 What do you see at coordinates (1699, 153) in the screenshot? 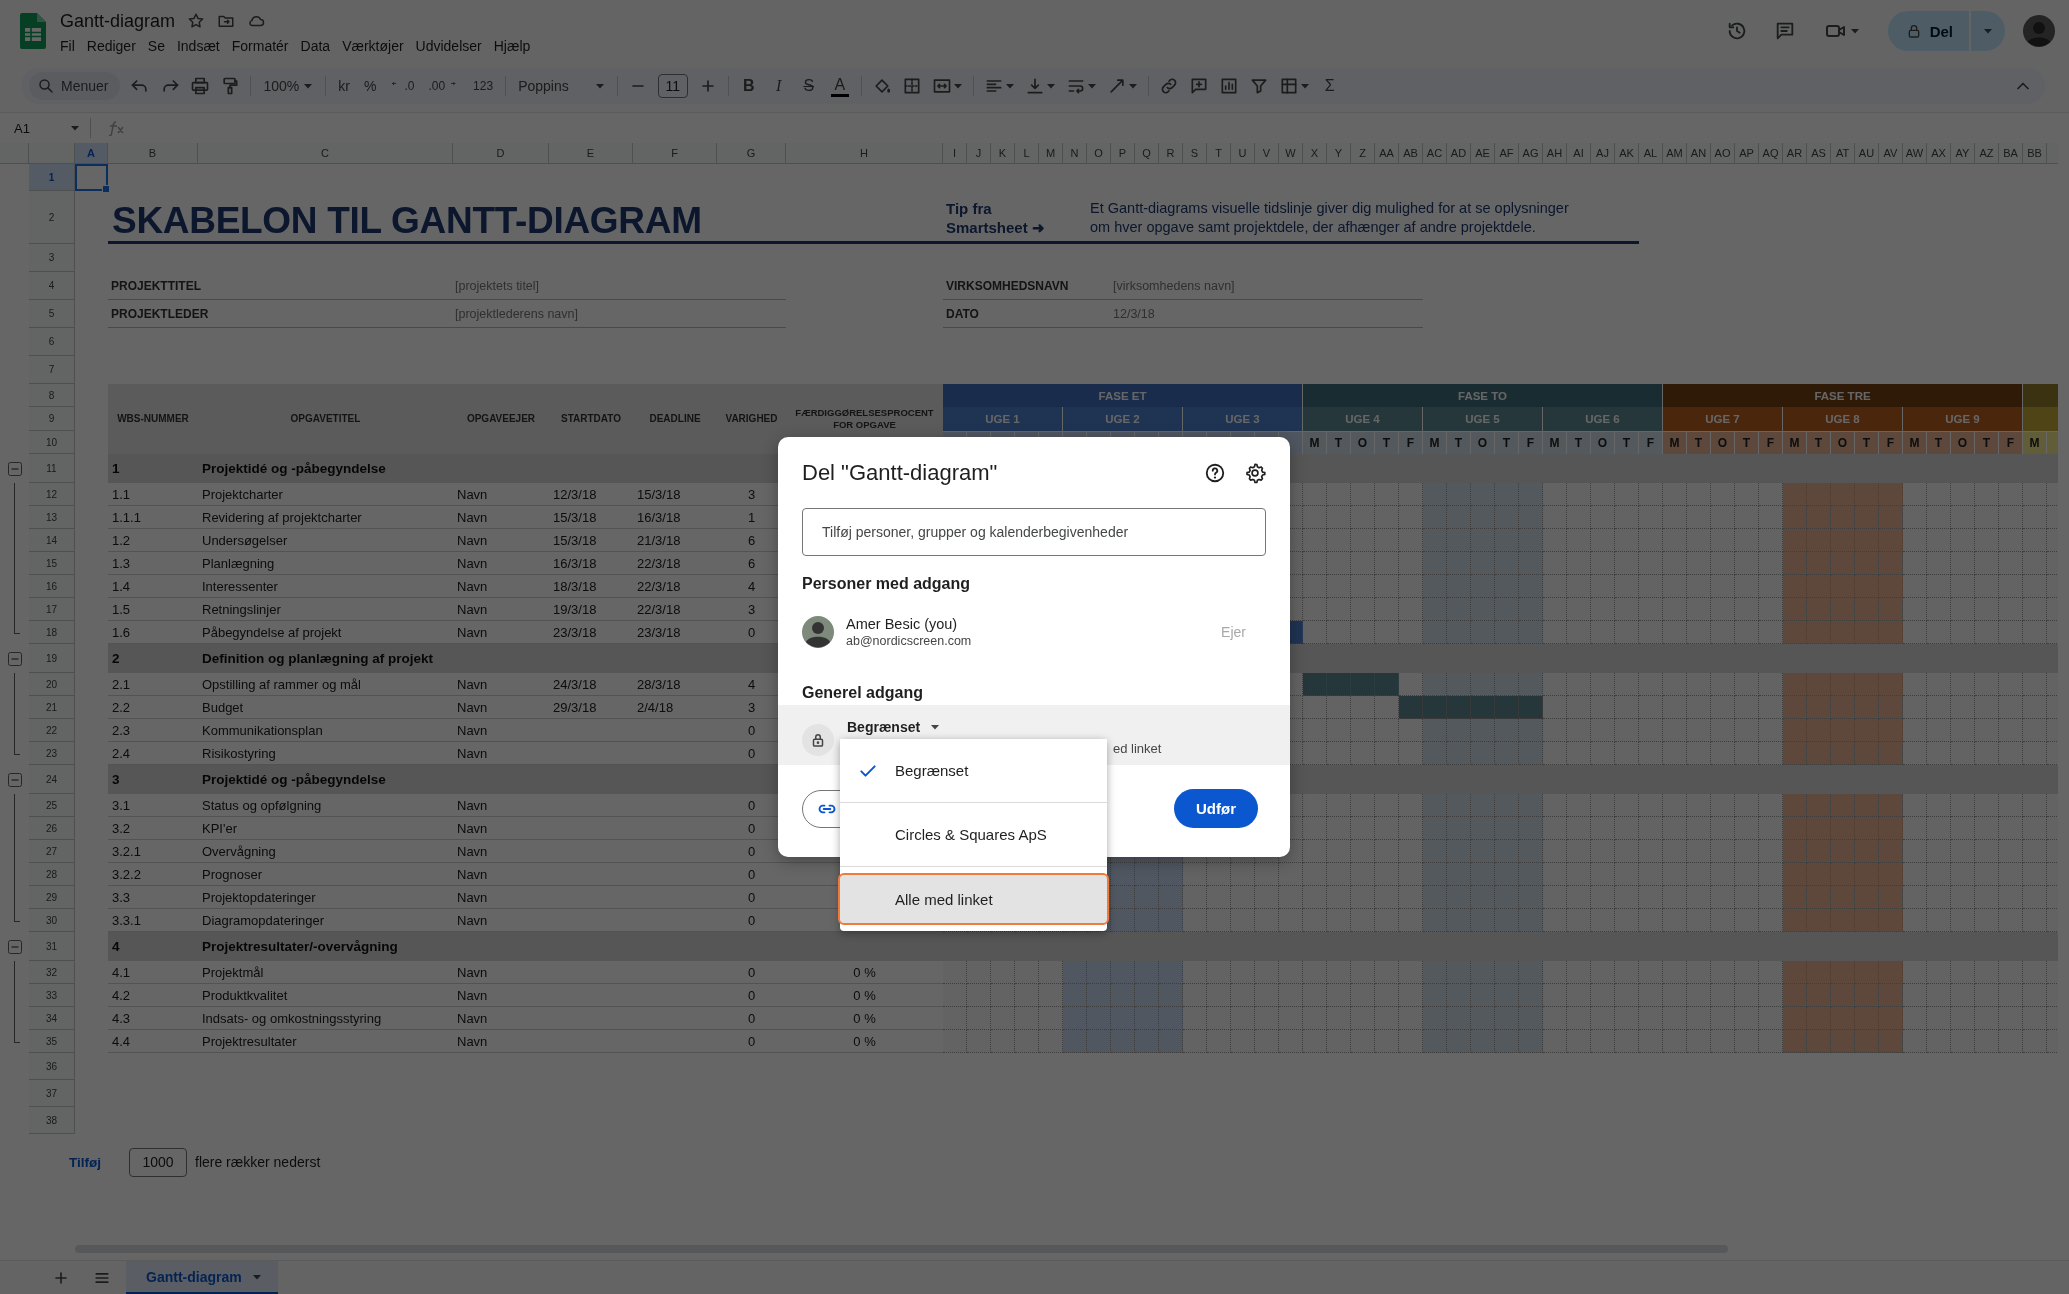
I see `column-header: AN` at bounding box center [1699, 153].